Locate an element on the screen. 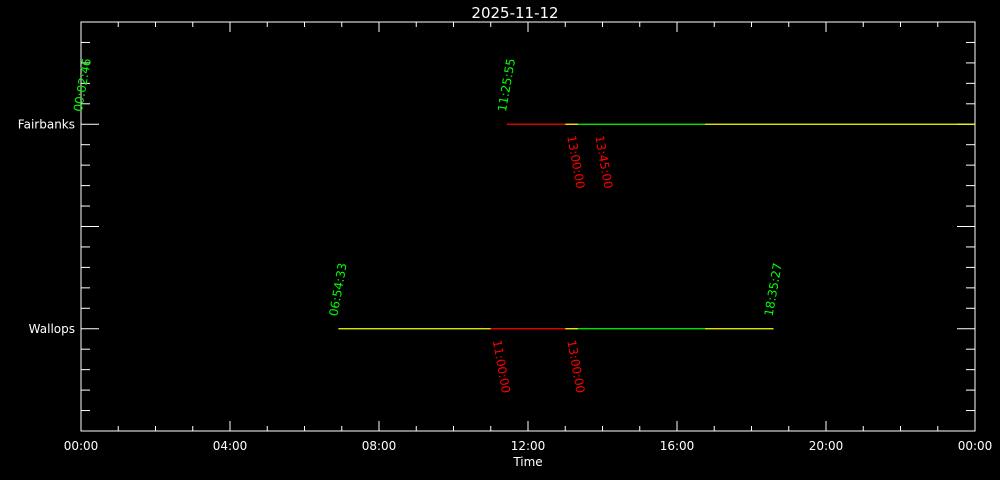 This screenshot has height=480, width=1000. y-tick-label-wallops: Wallops is located at coordinates (52, 329).